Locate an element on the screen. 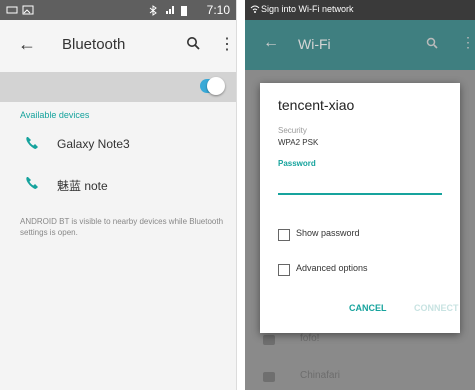  password-label: Password is located at coordinates (297, 163).